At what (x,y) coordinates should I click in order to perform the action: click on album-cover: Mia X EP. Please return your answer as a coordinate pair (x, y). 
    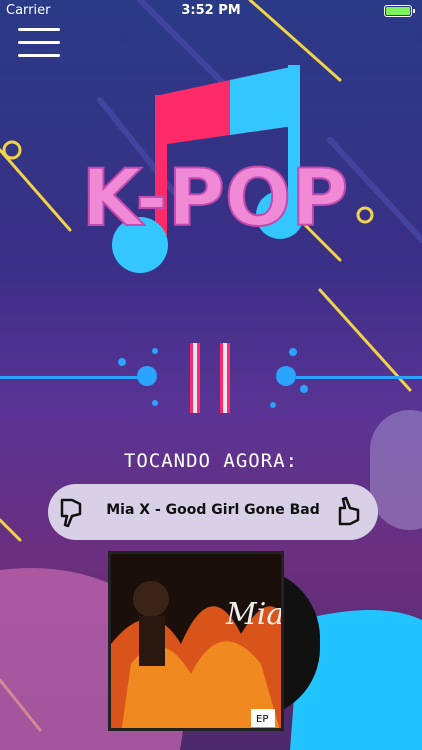
    Looking at the image, I should click on (196, 641).